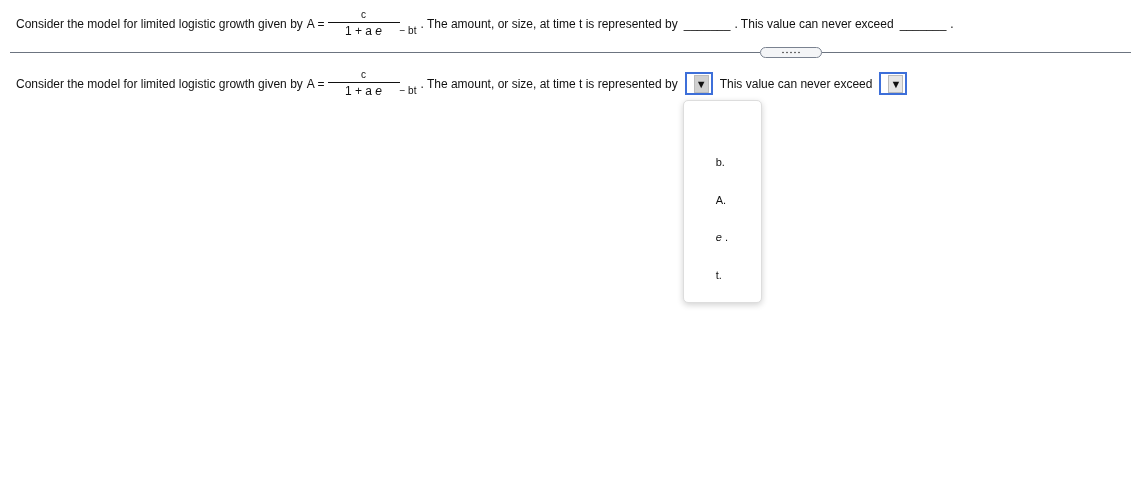  What do you see at coordinates (722, 175) in the screenshot?
I see `dropdown-option: b.` at bounding box center [722, 175].